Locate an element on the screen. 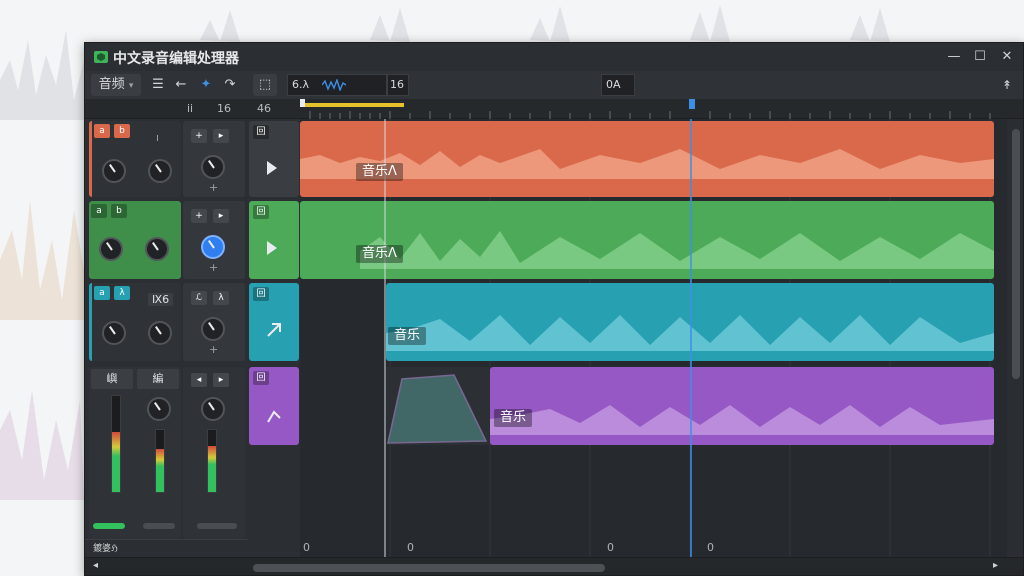 This screenshot has width=1024, height=576. track-2-play-fx-button: ▸ is located at coordinates (221, 216).